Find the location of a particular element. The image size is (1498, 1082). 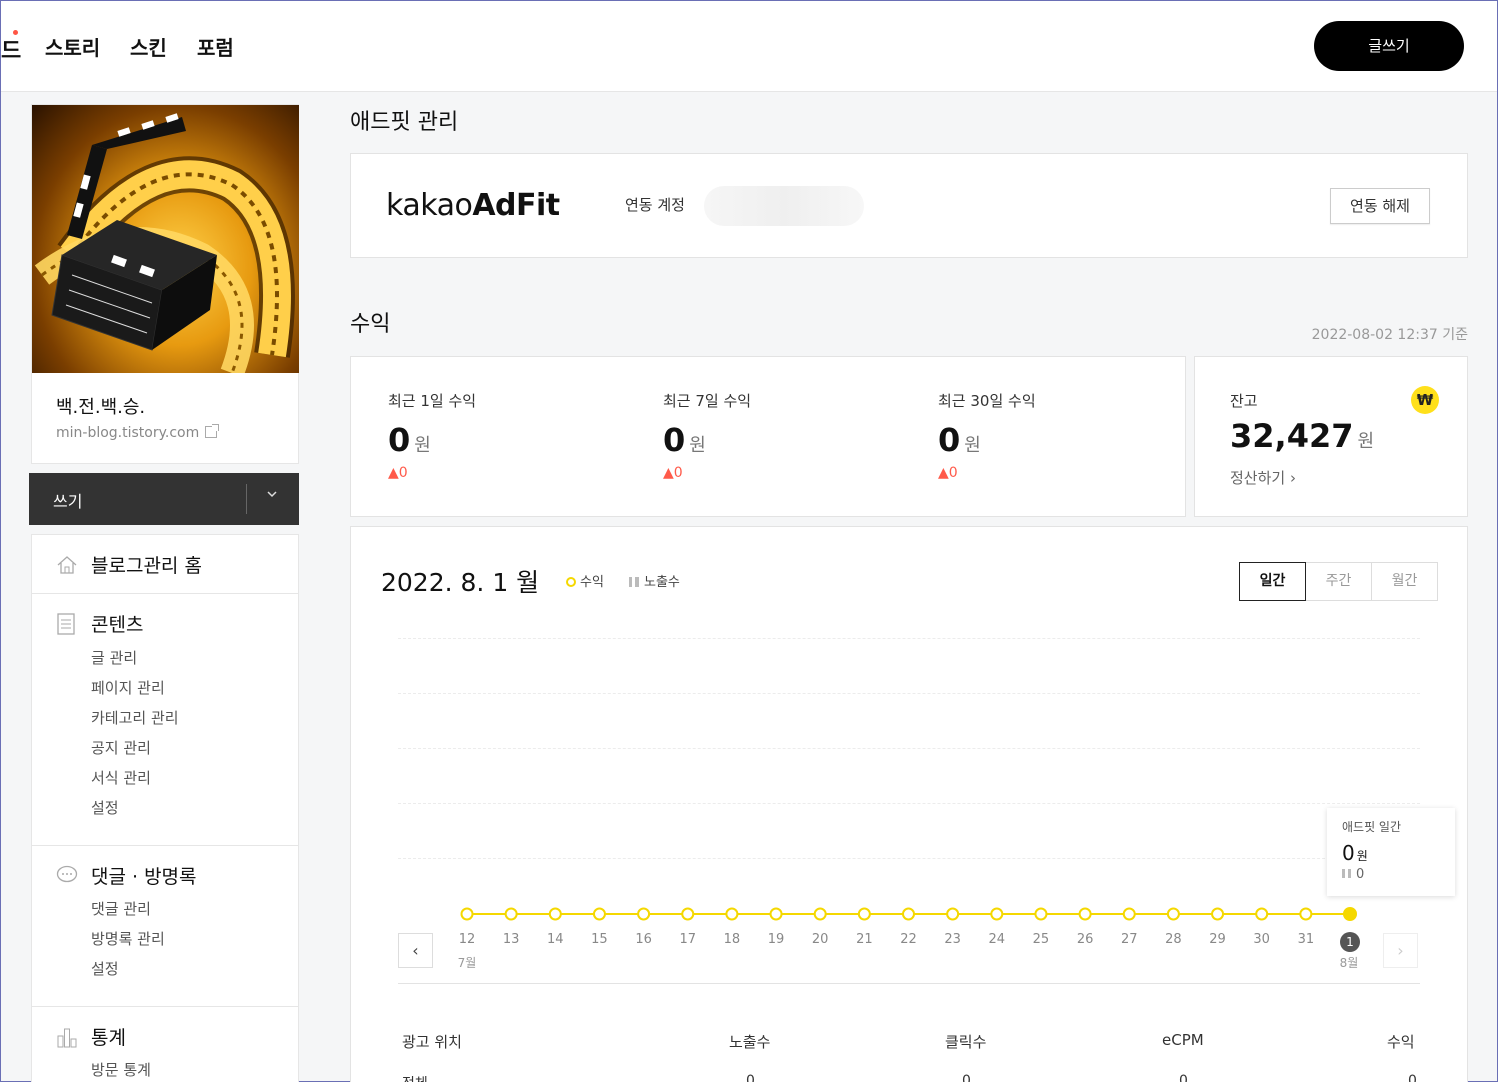

settle-link: 정산하기 › is located at coordinates (1263, 477).